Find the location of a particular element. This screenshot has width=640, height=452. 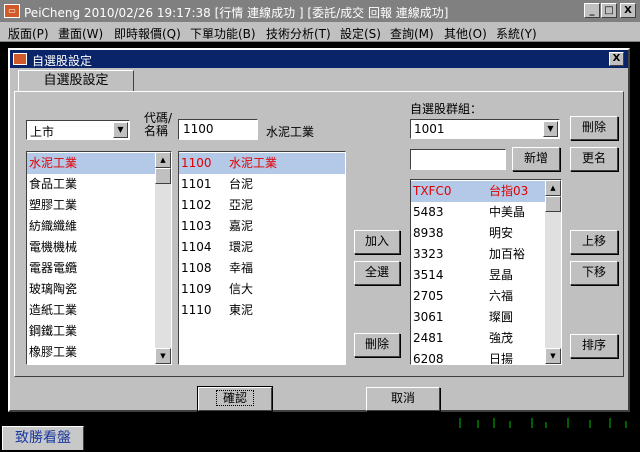

list-item: 塑膠工業 is located at coordinates (91, 205).